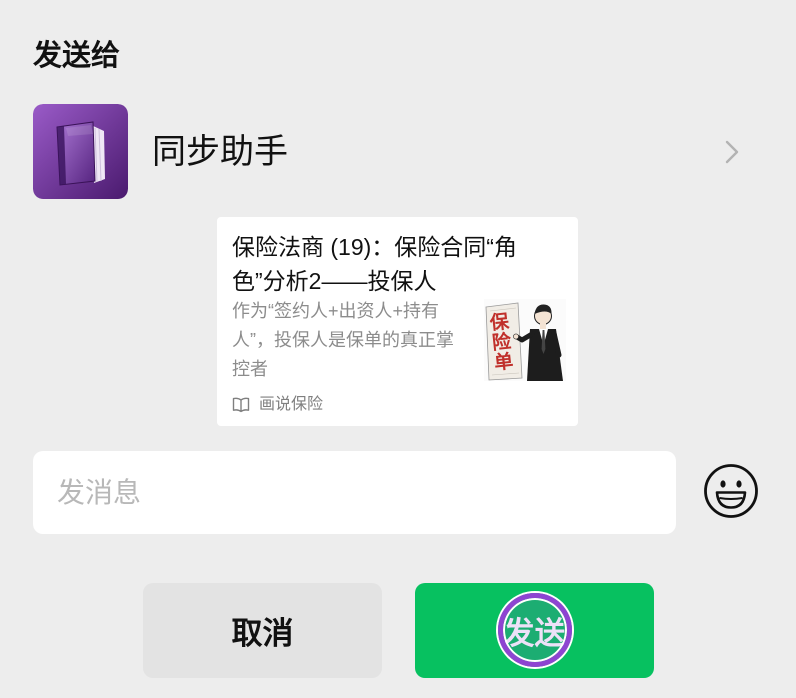 Image resolution: width=796 pixels, height=698 pixels. What do you see at coordinates (382, 405) in the screenshot?
I see `article-source: 画说保险` at bounding box center [382, 405].